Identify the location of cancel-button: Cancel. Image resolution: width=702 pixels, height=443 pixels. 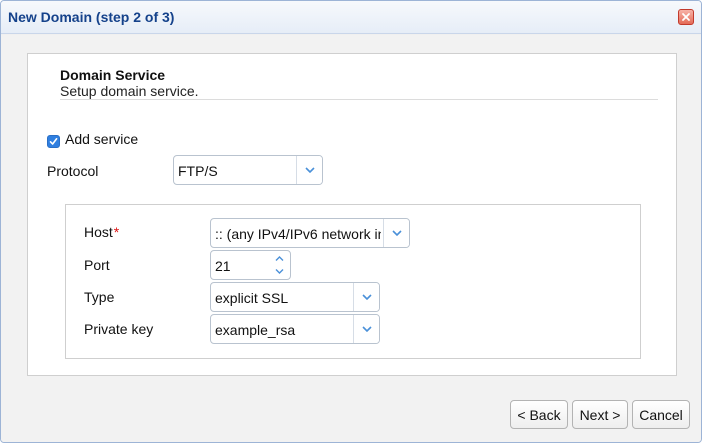
(661, 414).